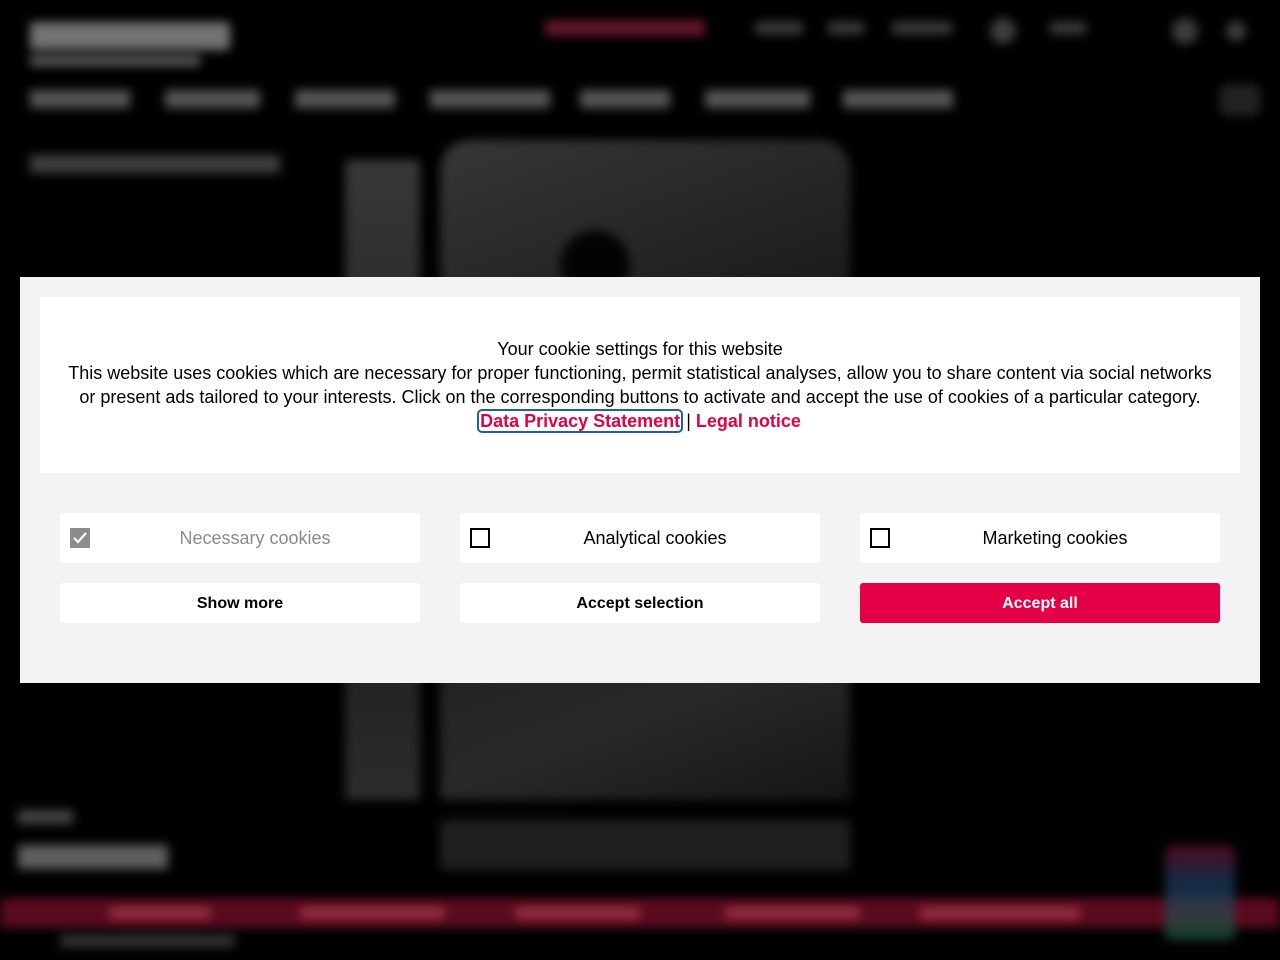 Image resolution: width=1280 pixels, height=960 pixels. I want to click on accept-selection-button: Accept selection, so click(640, 603).